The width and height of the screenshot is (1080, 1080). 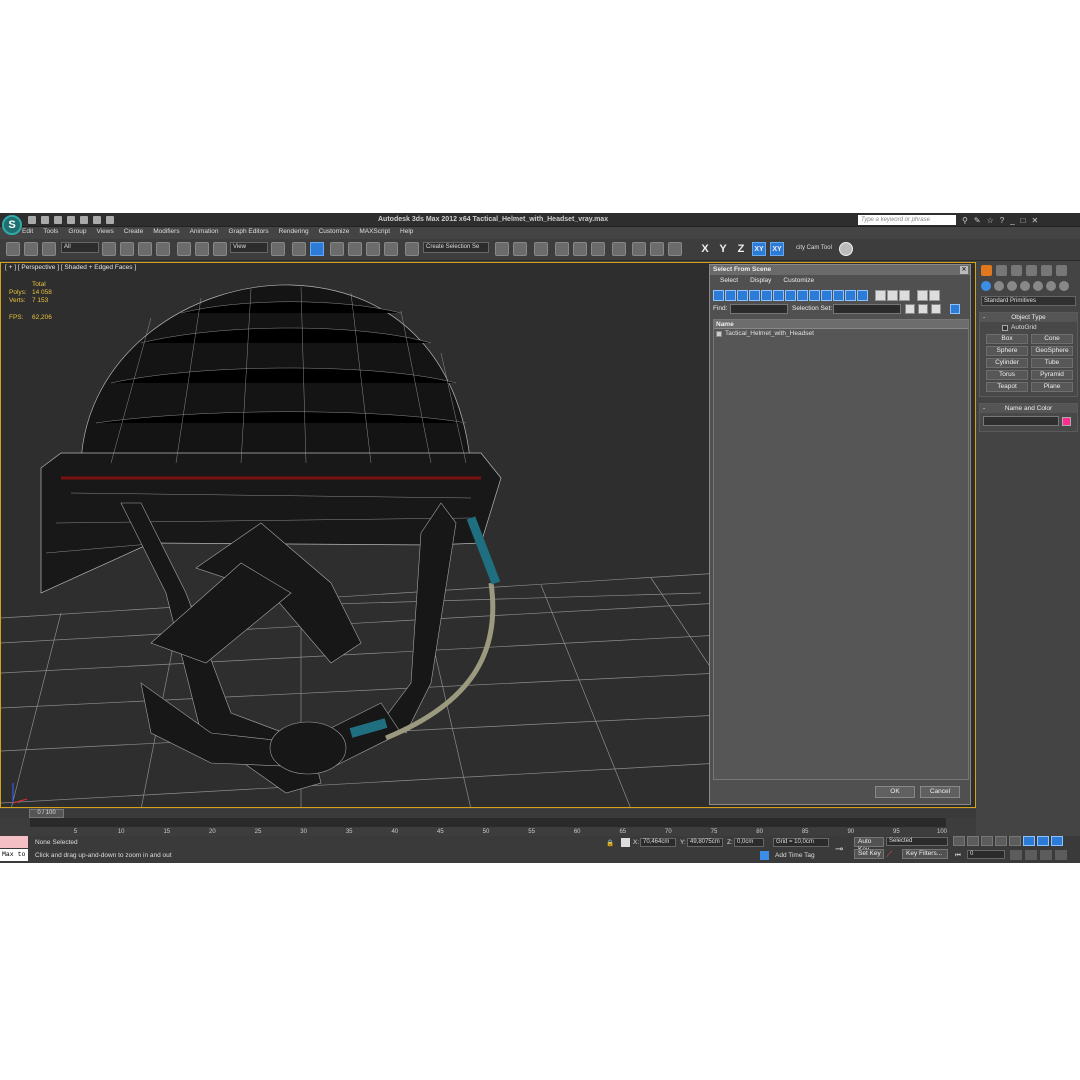 I want to click on star-icon: ☆, so click(x=990, y=220).